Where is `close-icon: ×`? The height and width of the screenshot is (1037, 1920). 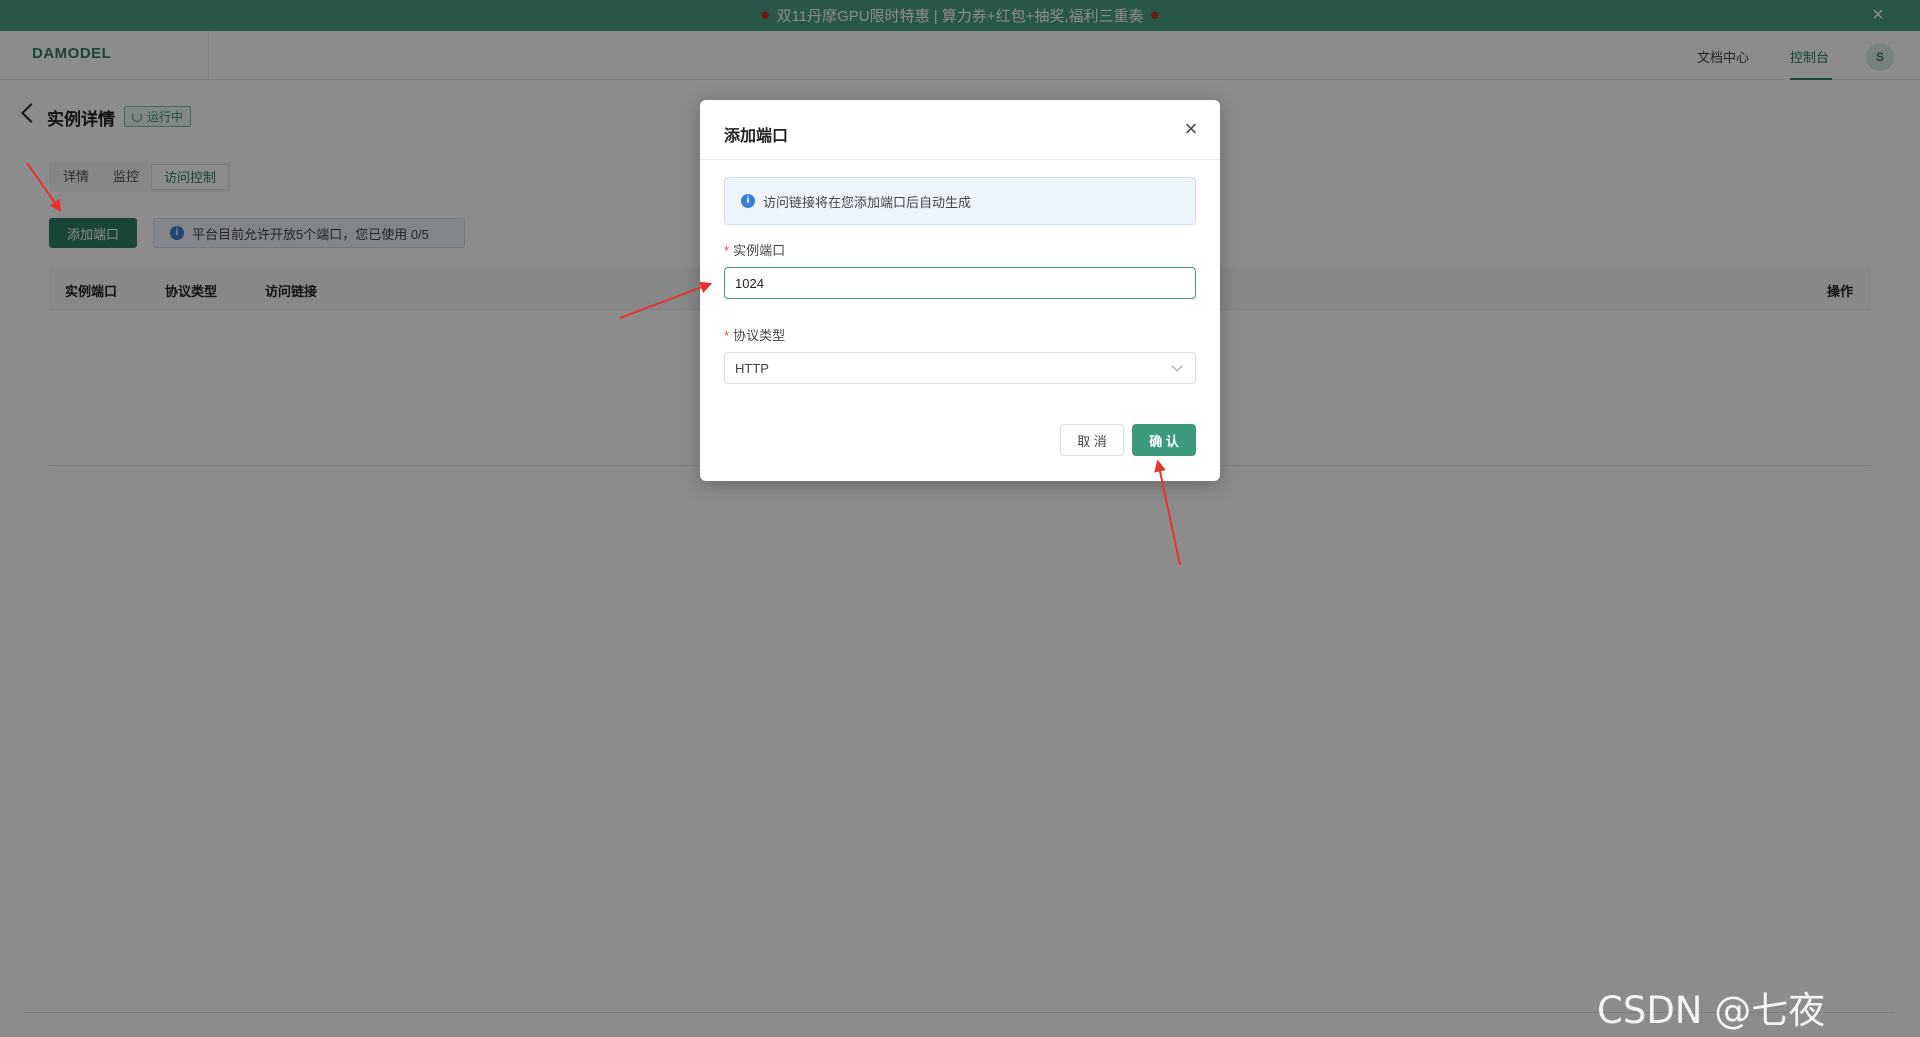
close-icon: × is located at coordinates (1191, 129).